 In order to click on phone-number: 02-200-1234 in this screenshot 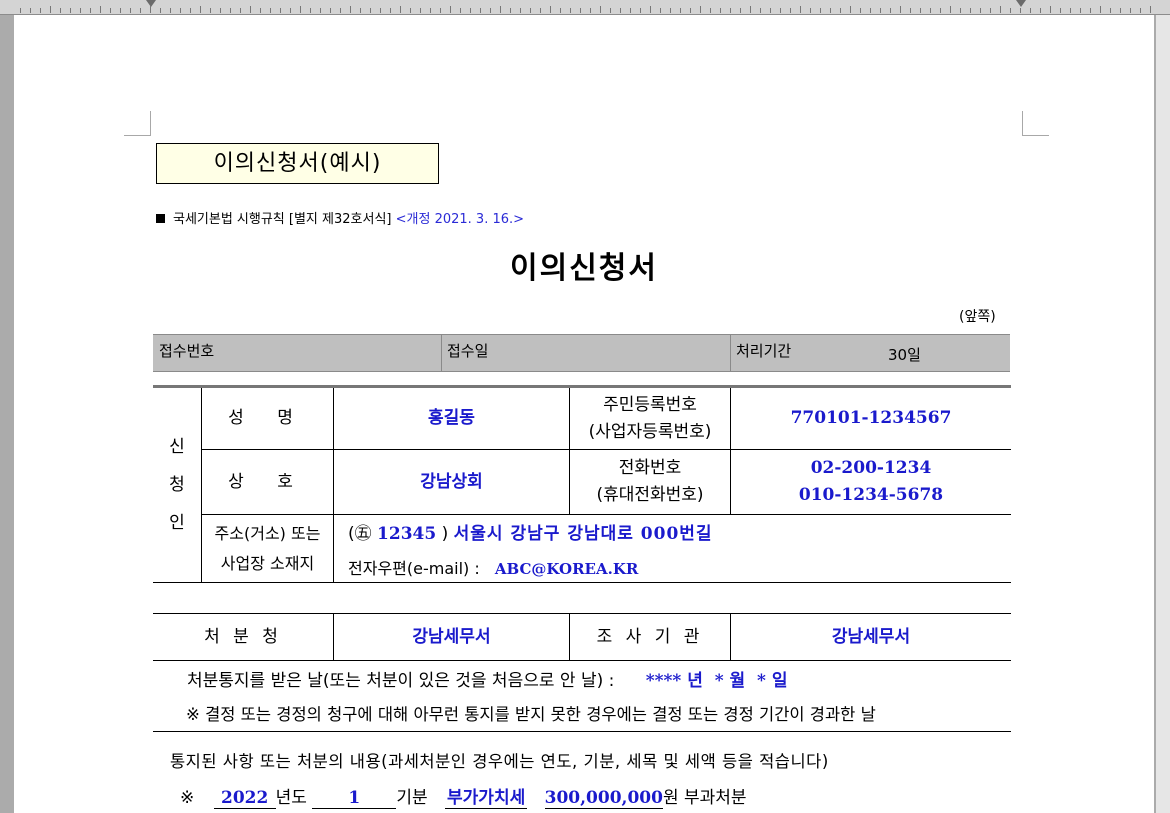, I will do `click(871, 468)`.